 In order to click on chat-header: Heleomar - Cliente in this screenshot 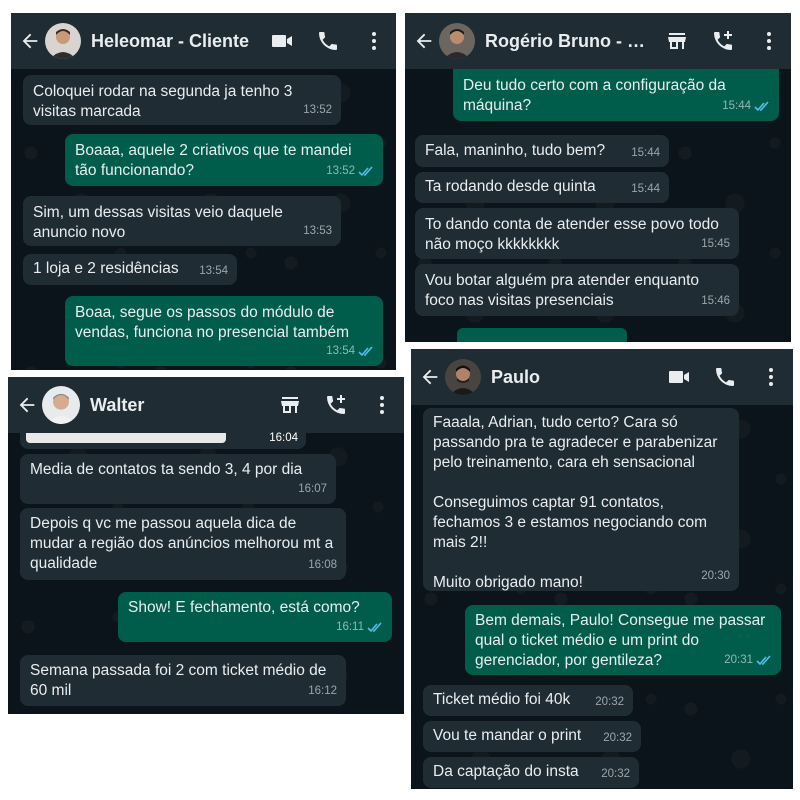, I will do `click(203, 41)`.